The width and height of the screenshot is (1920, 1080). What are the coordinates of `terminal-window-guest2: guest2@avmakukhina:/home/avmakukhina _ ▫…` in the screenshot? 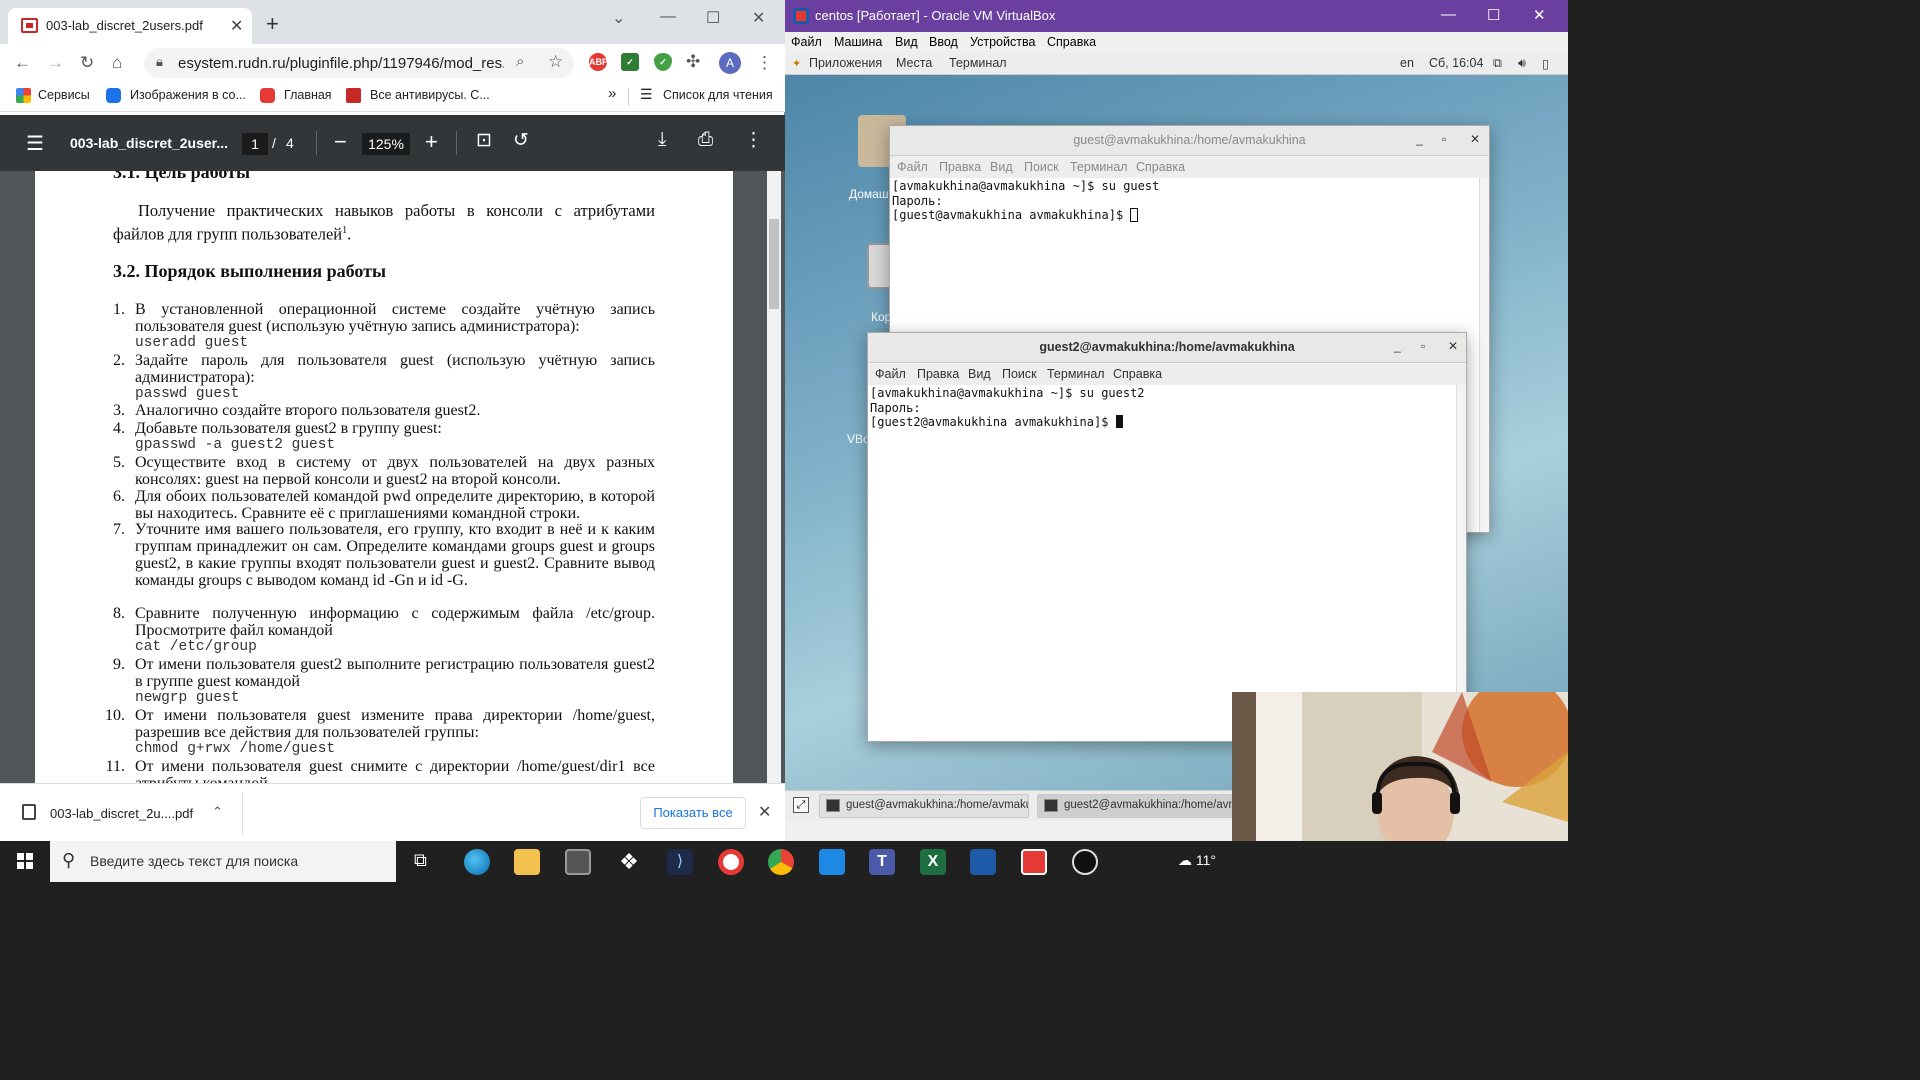 It's located at (1167, 537).